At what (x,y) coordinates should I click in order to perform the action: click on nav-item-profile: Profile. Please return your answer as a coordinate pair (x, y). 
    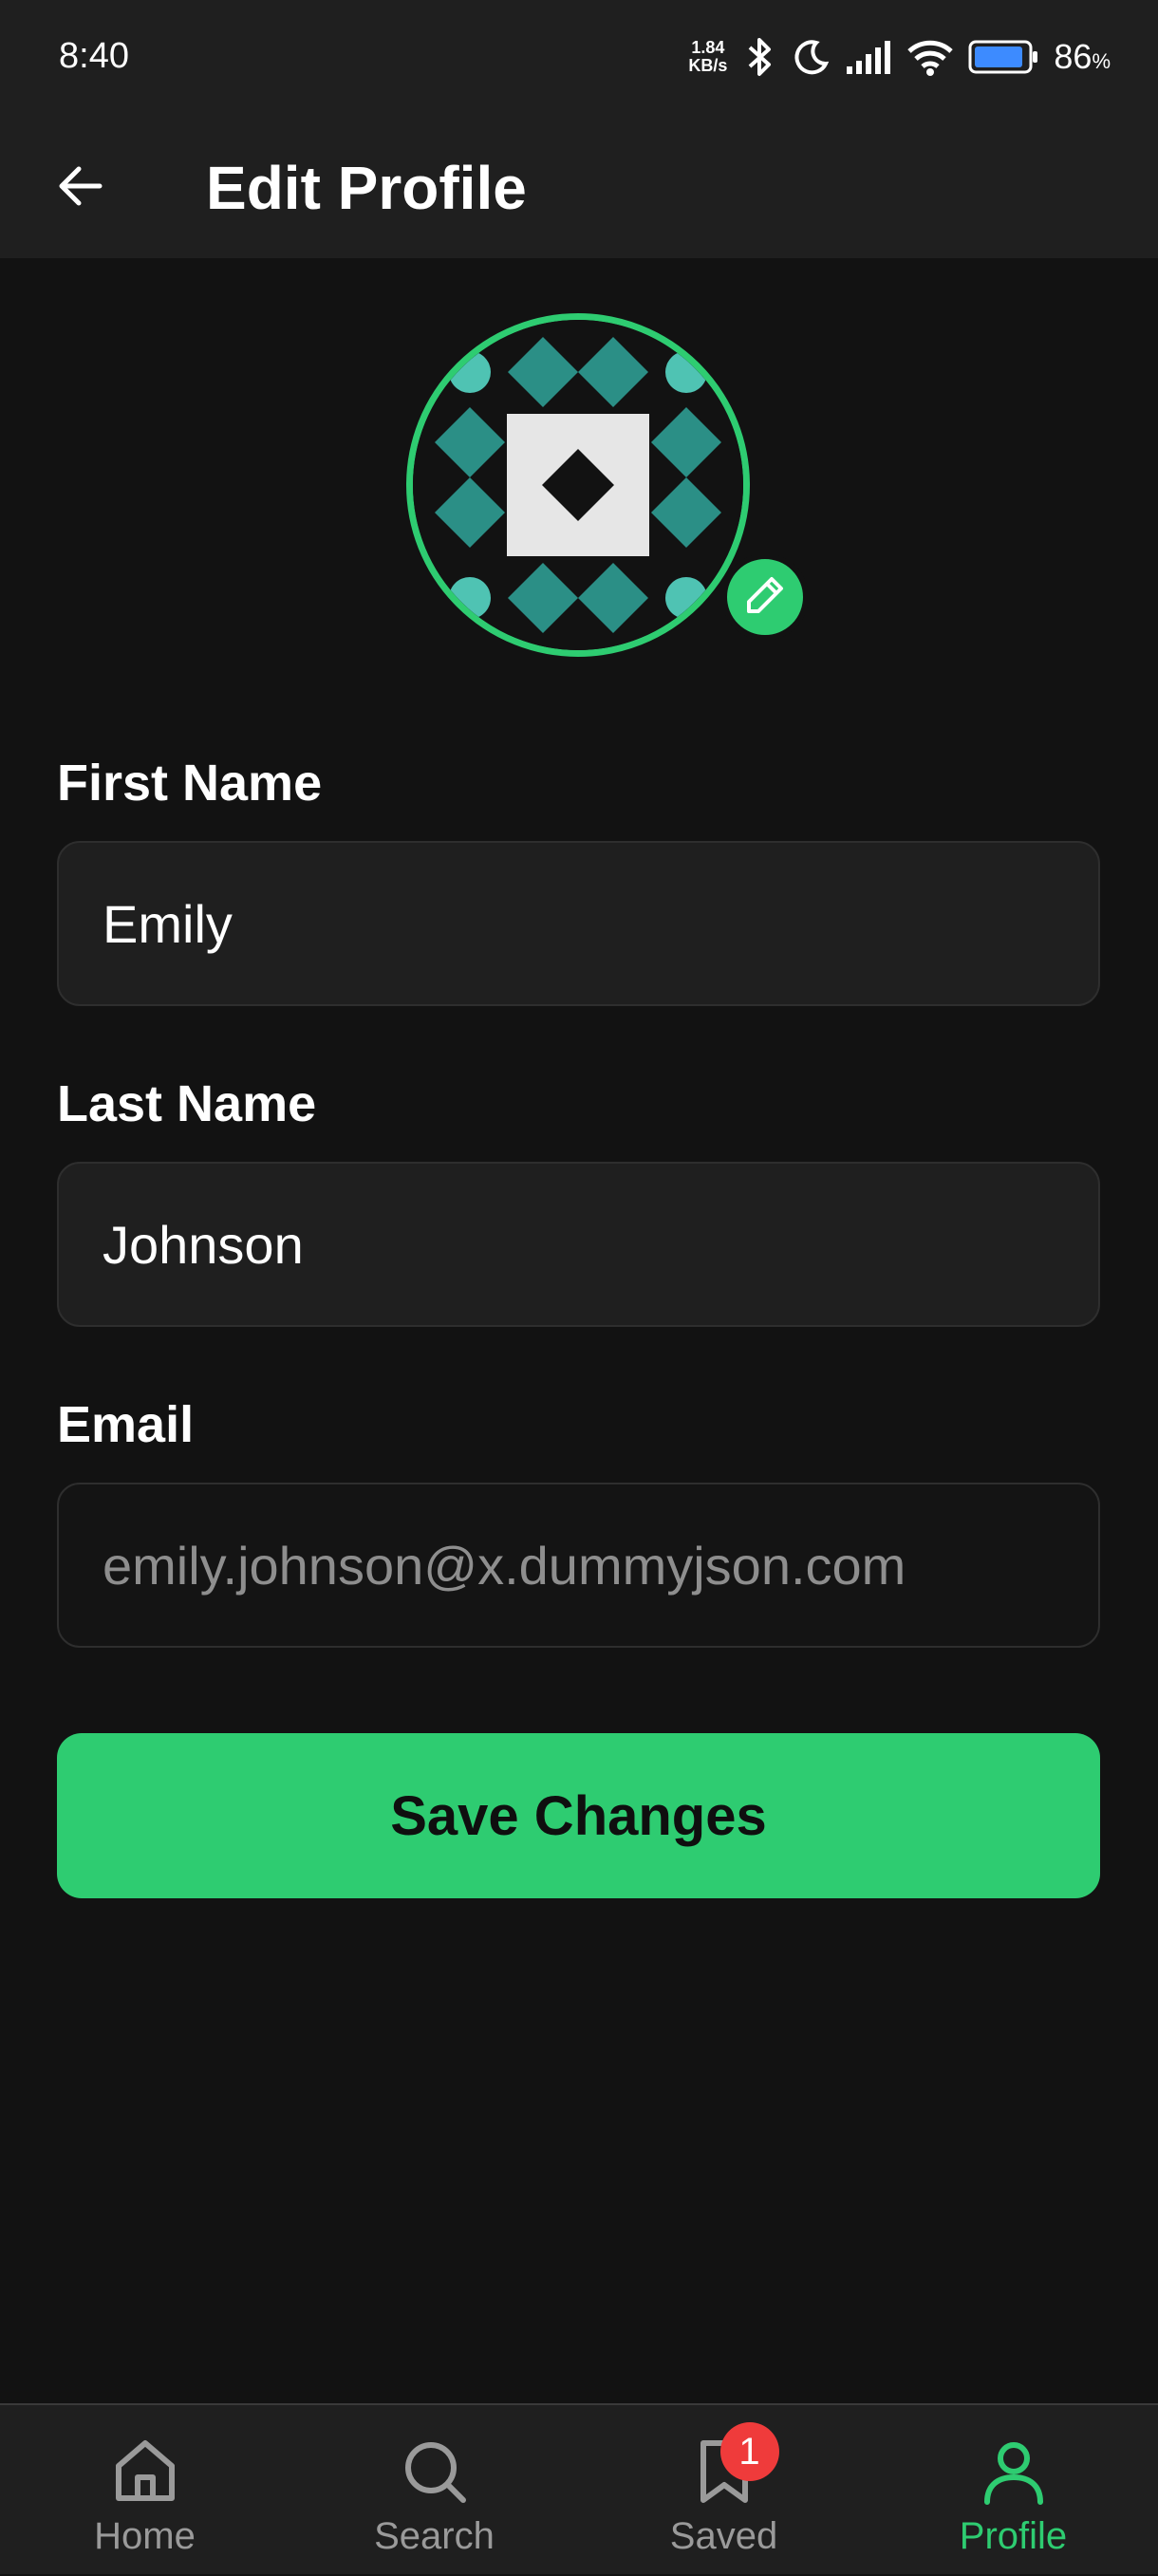
    Looking at the image, I should click on (1013, 2491).